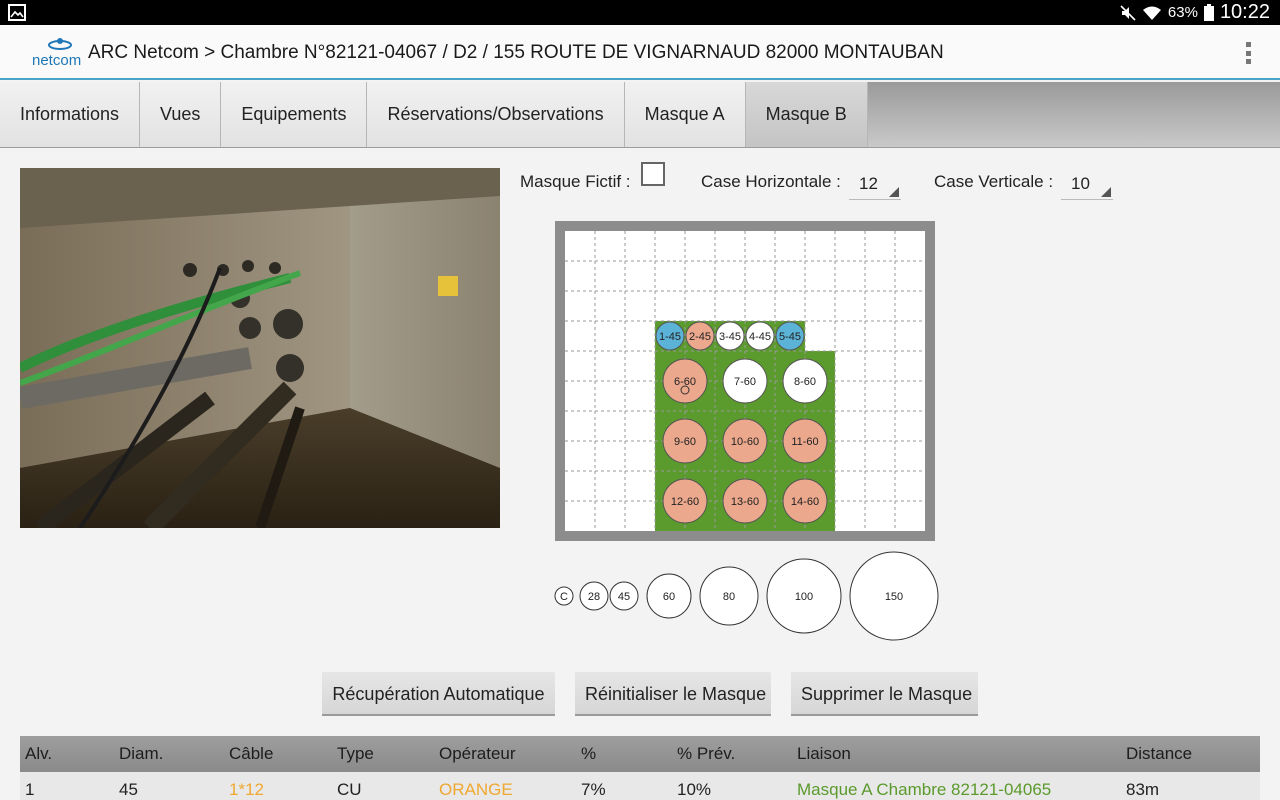 The image size is (1280, 800). Describe the element at coordinates (924, 786) in the screenshot. I see `cell-liaison: Masque A Chambre 82121-04065` at that location.